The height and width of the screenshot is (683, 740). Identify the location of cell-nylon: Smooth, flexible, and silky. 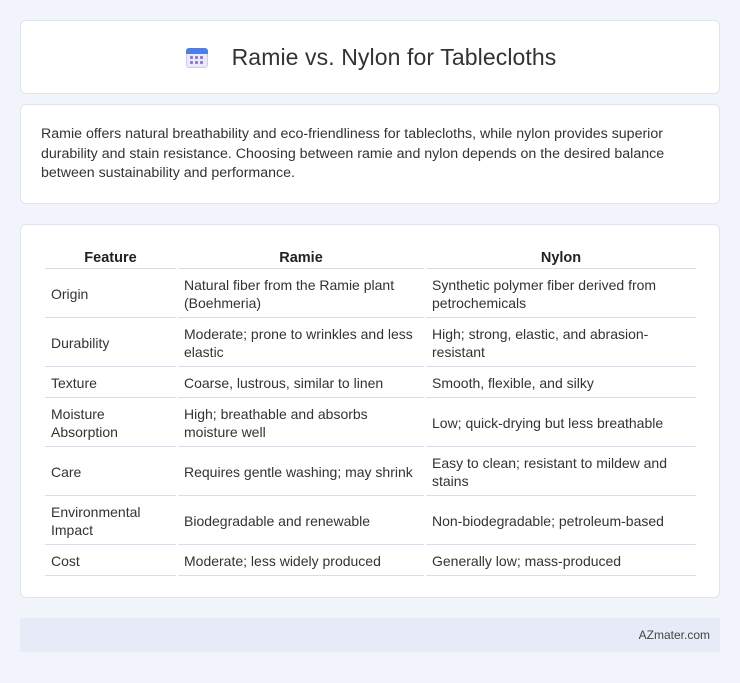
(561, 383).